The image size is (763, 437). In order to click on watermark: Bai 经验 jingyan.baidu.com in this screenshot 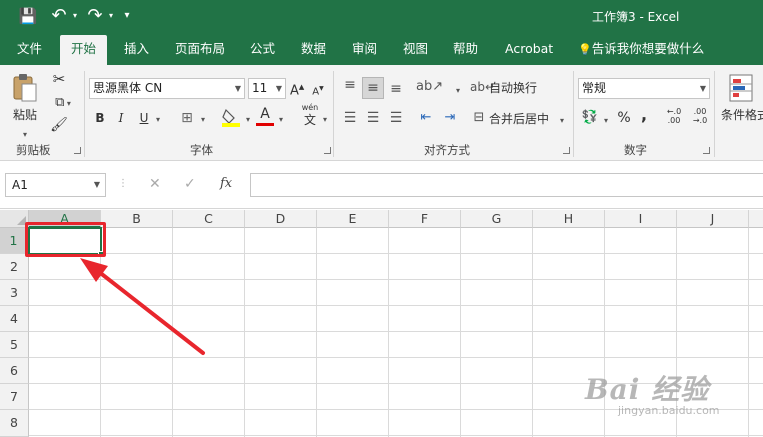, I will do `click(652, 392)`.